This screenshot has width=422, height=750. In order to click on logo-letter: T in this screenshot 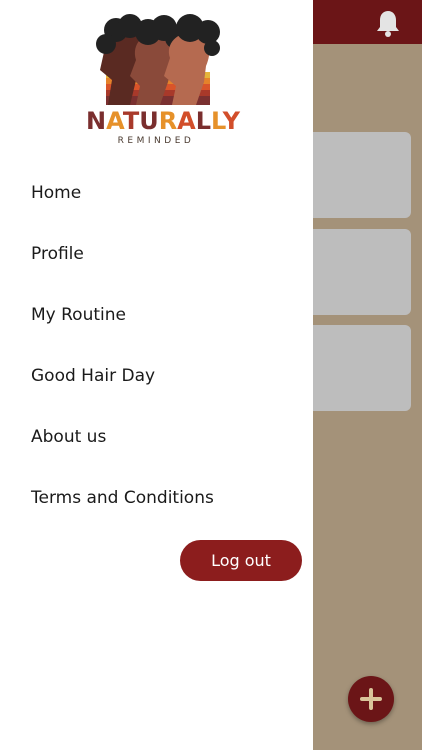, I will do `click(131, 121)`.